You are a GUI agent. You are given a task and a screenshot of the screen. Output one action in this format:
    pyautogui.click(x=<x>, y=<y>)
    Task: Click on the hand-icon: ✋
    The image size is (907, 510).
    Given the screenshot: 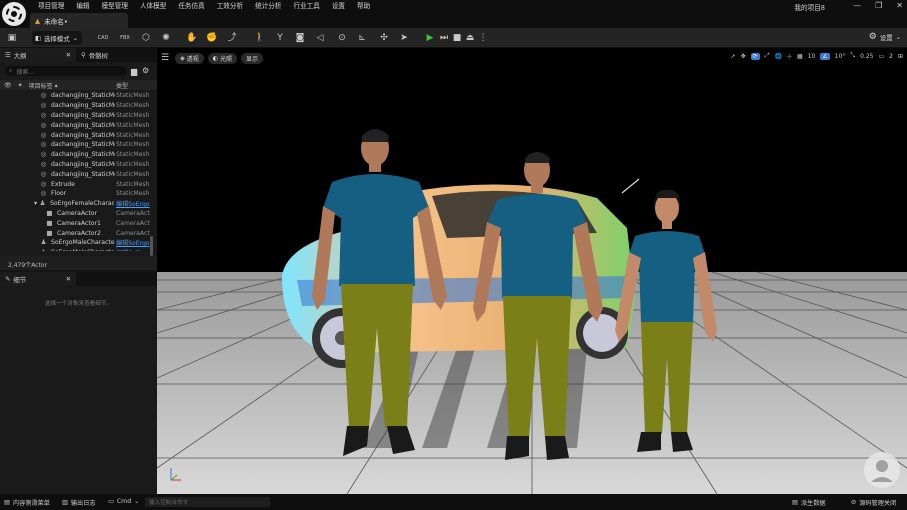 What is the action you would take?
    pyautogui.click(x=192, y=38)
    